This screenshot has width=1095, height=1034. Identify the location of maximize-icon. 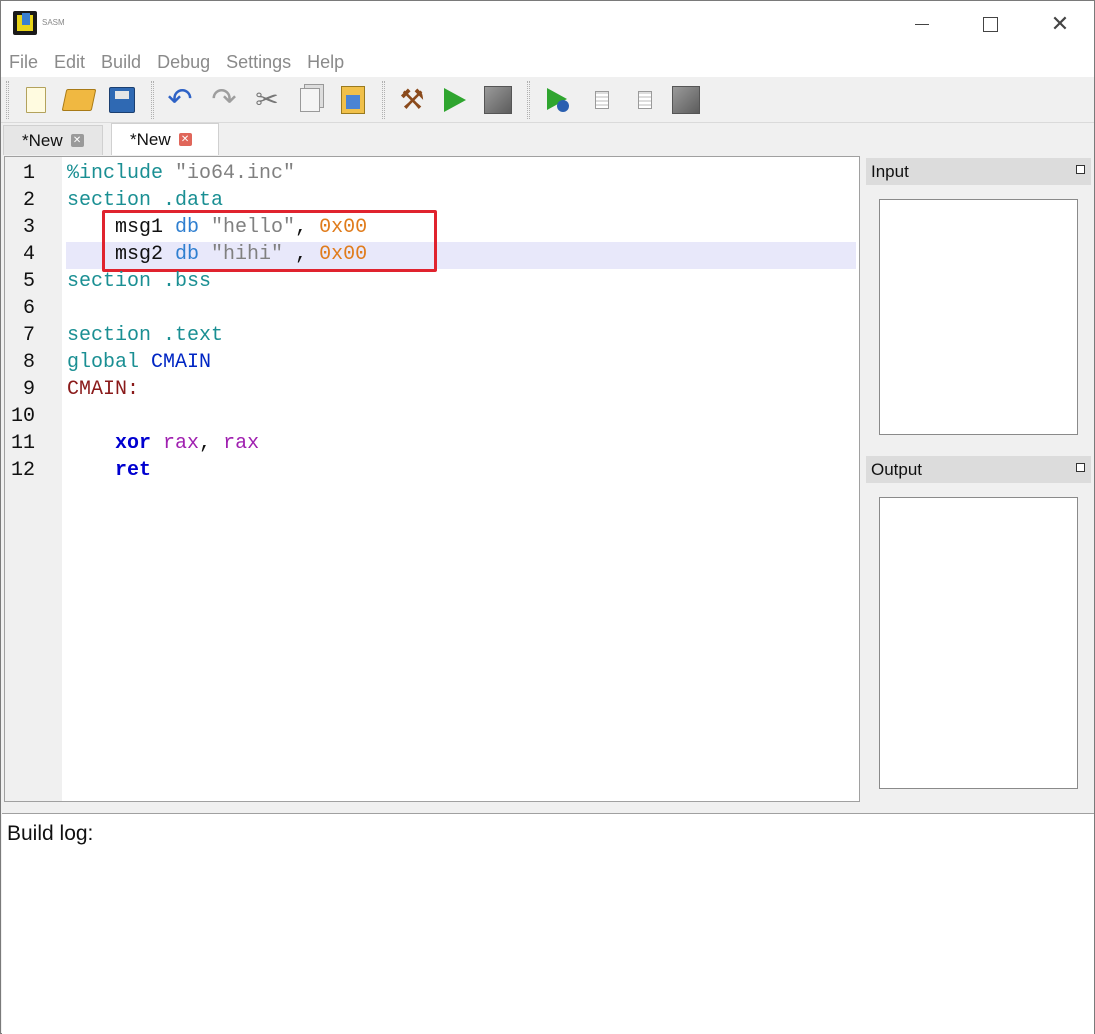
(990, 24).